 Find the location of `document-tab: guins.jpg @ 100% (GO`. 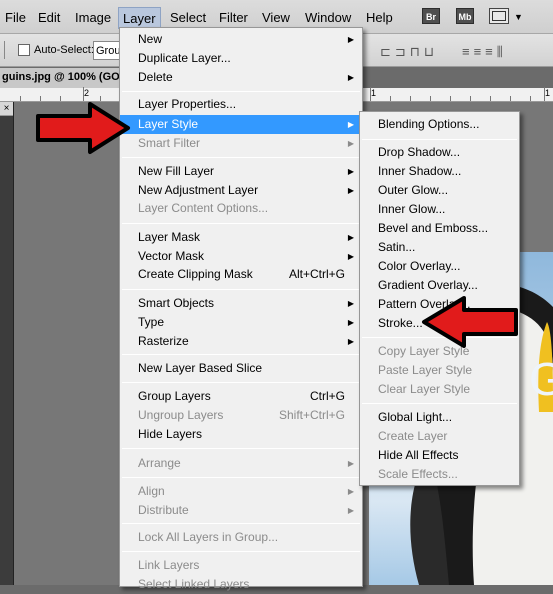

document-tab: guins.jpg @ 100% (GO is located at coordinates (65, 78).